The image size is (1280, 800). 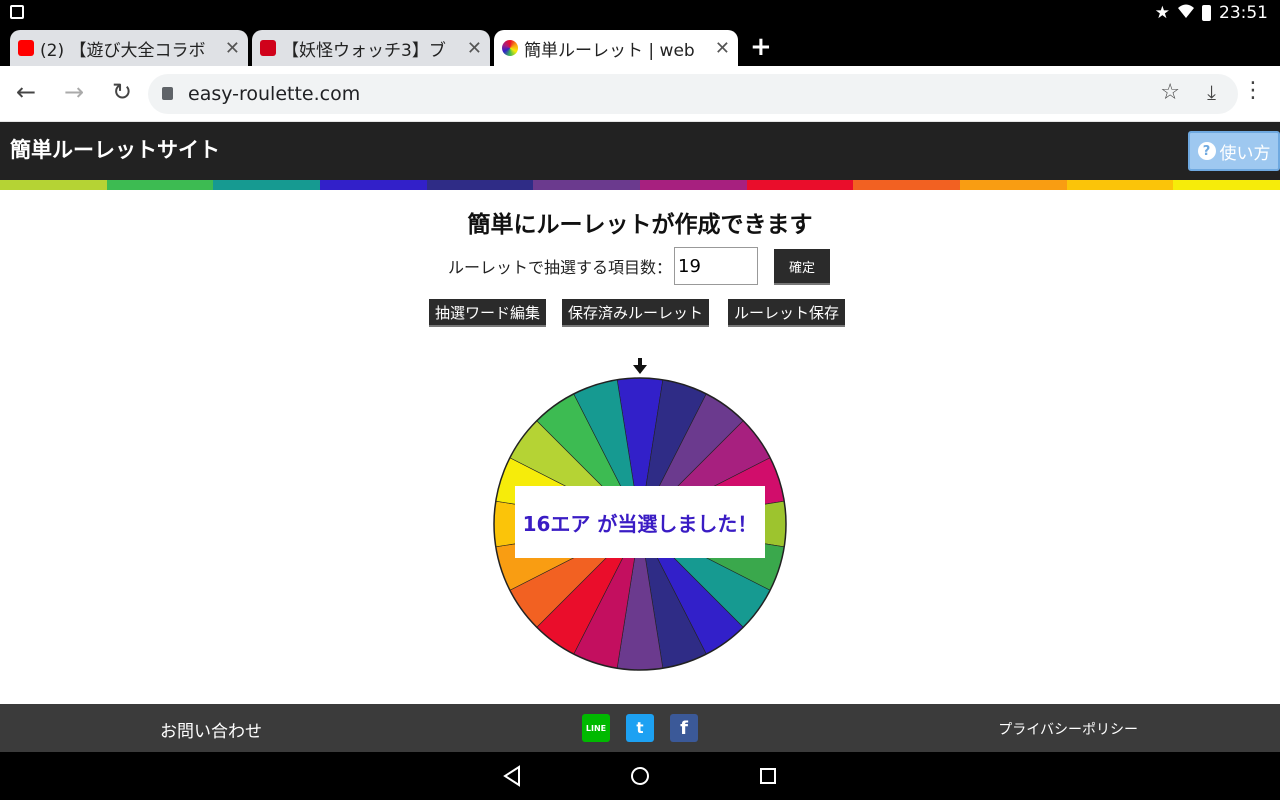 What do you see at coordinates (640, 13) in the screenshot?
I see `android-status-bar: ★ 23:51` at bounding box center [640, 13].